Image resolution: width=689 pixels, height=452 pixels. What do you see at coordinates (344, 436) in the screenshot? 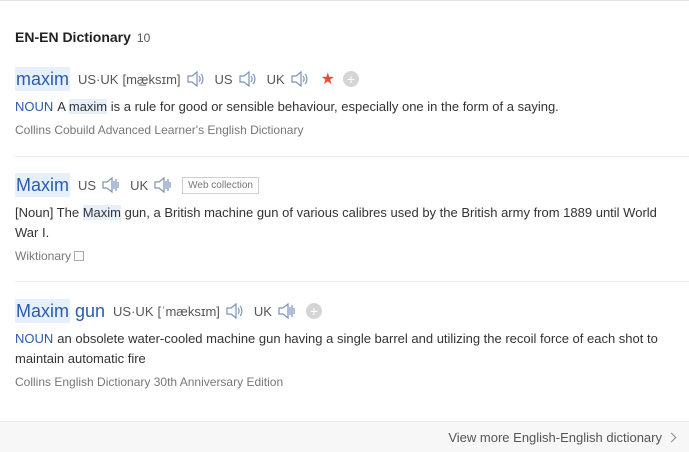
I see `footer: View more English-English dictionary` at bounding box center [344, 436].